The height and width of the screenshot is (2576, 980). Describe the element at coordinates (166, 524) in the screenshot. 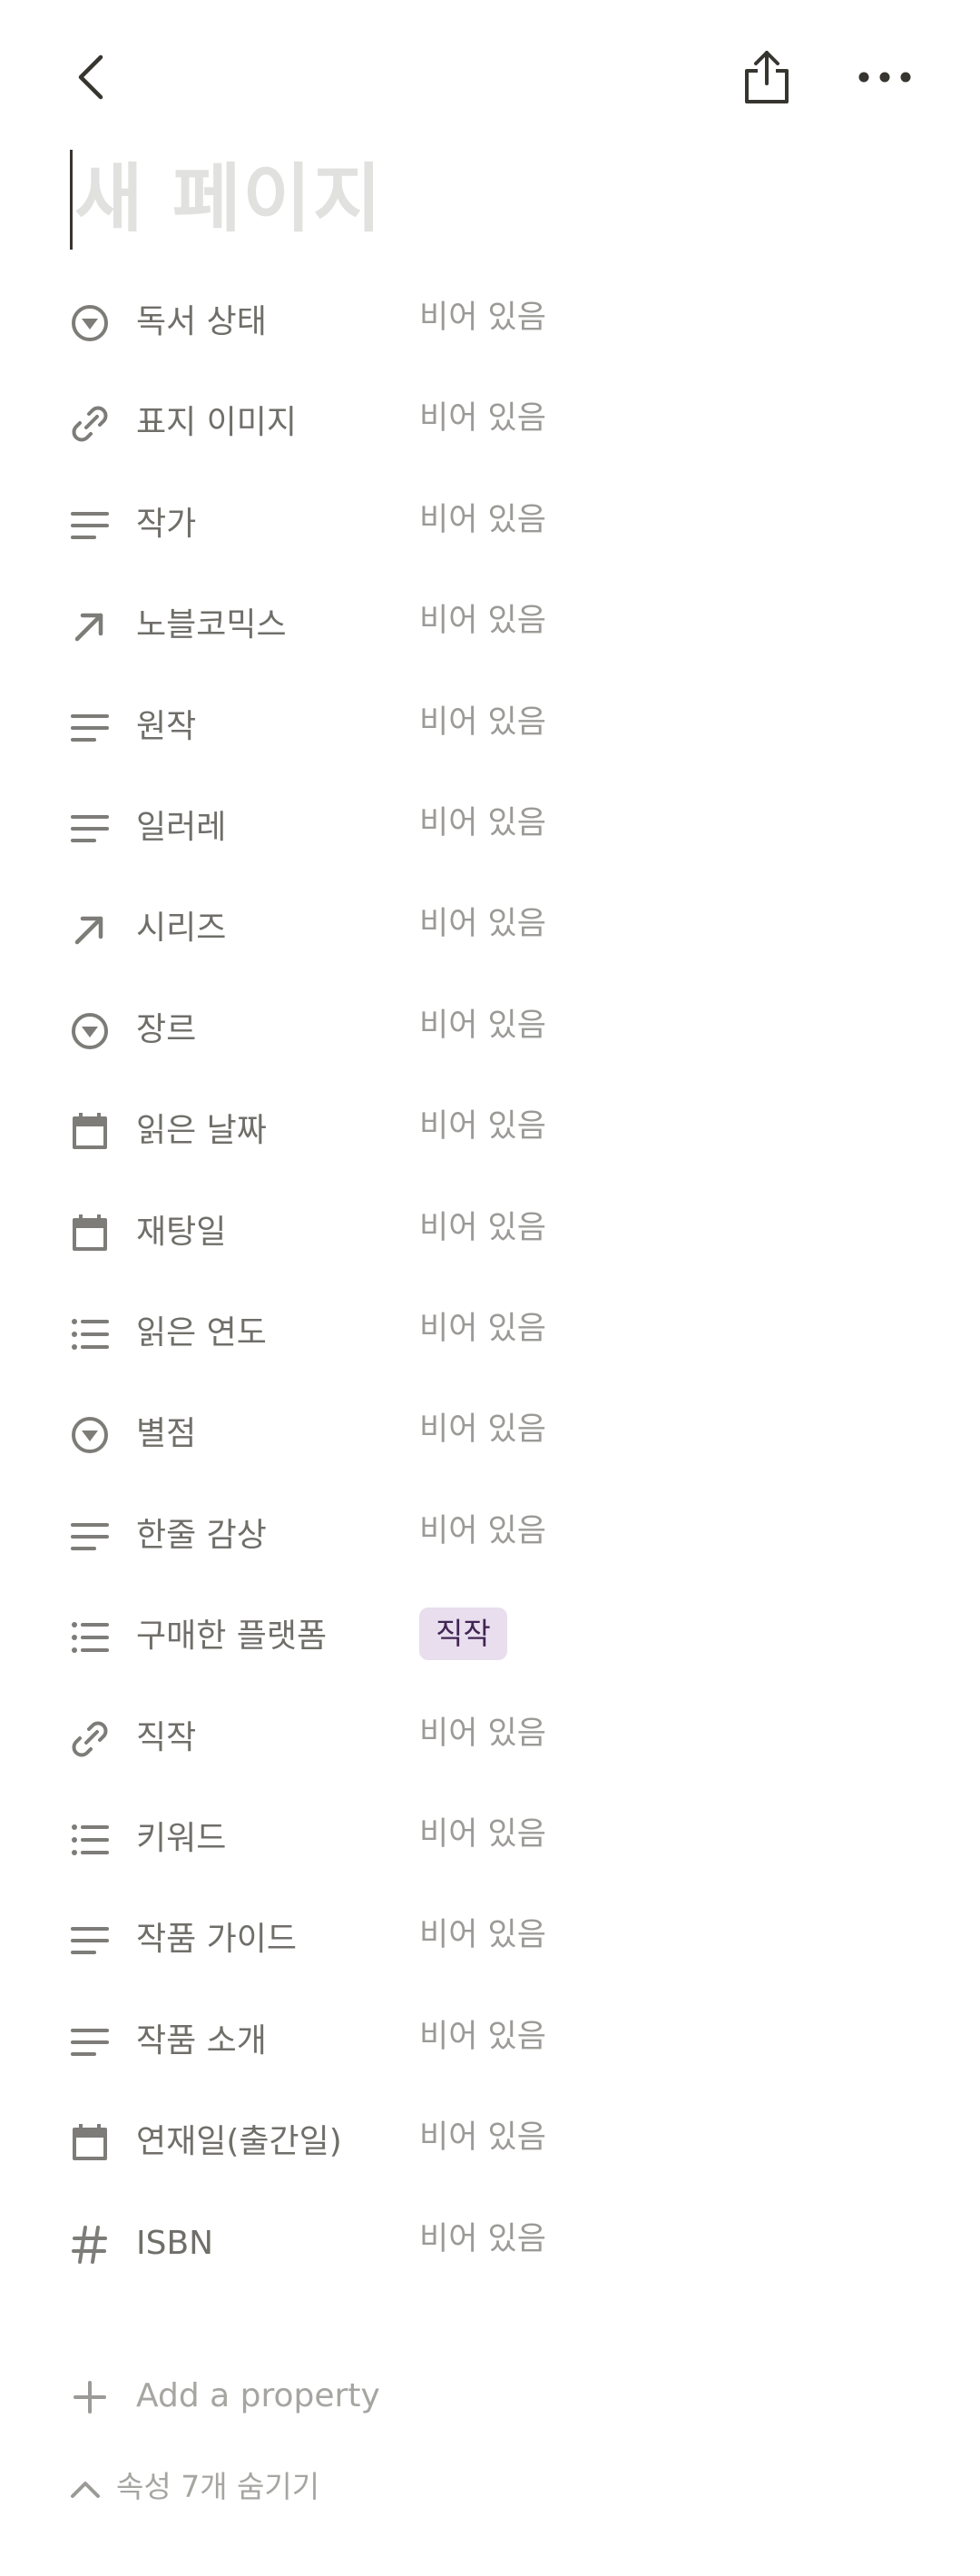

I see `property-name: 작가` at that location.